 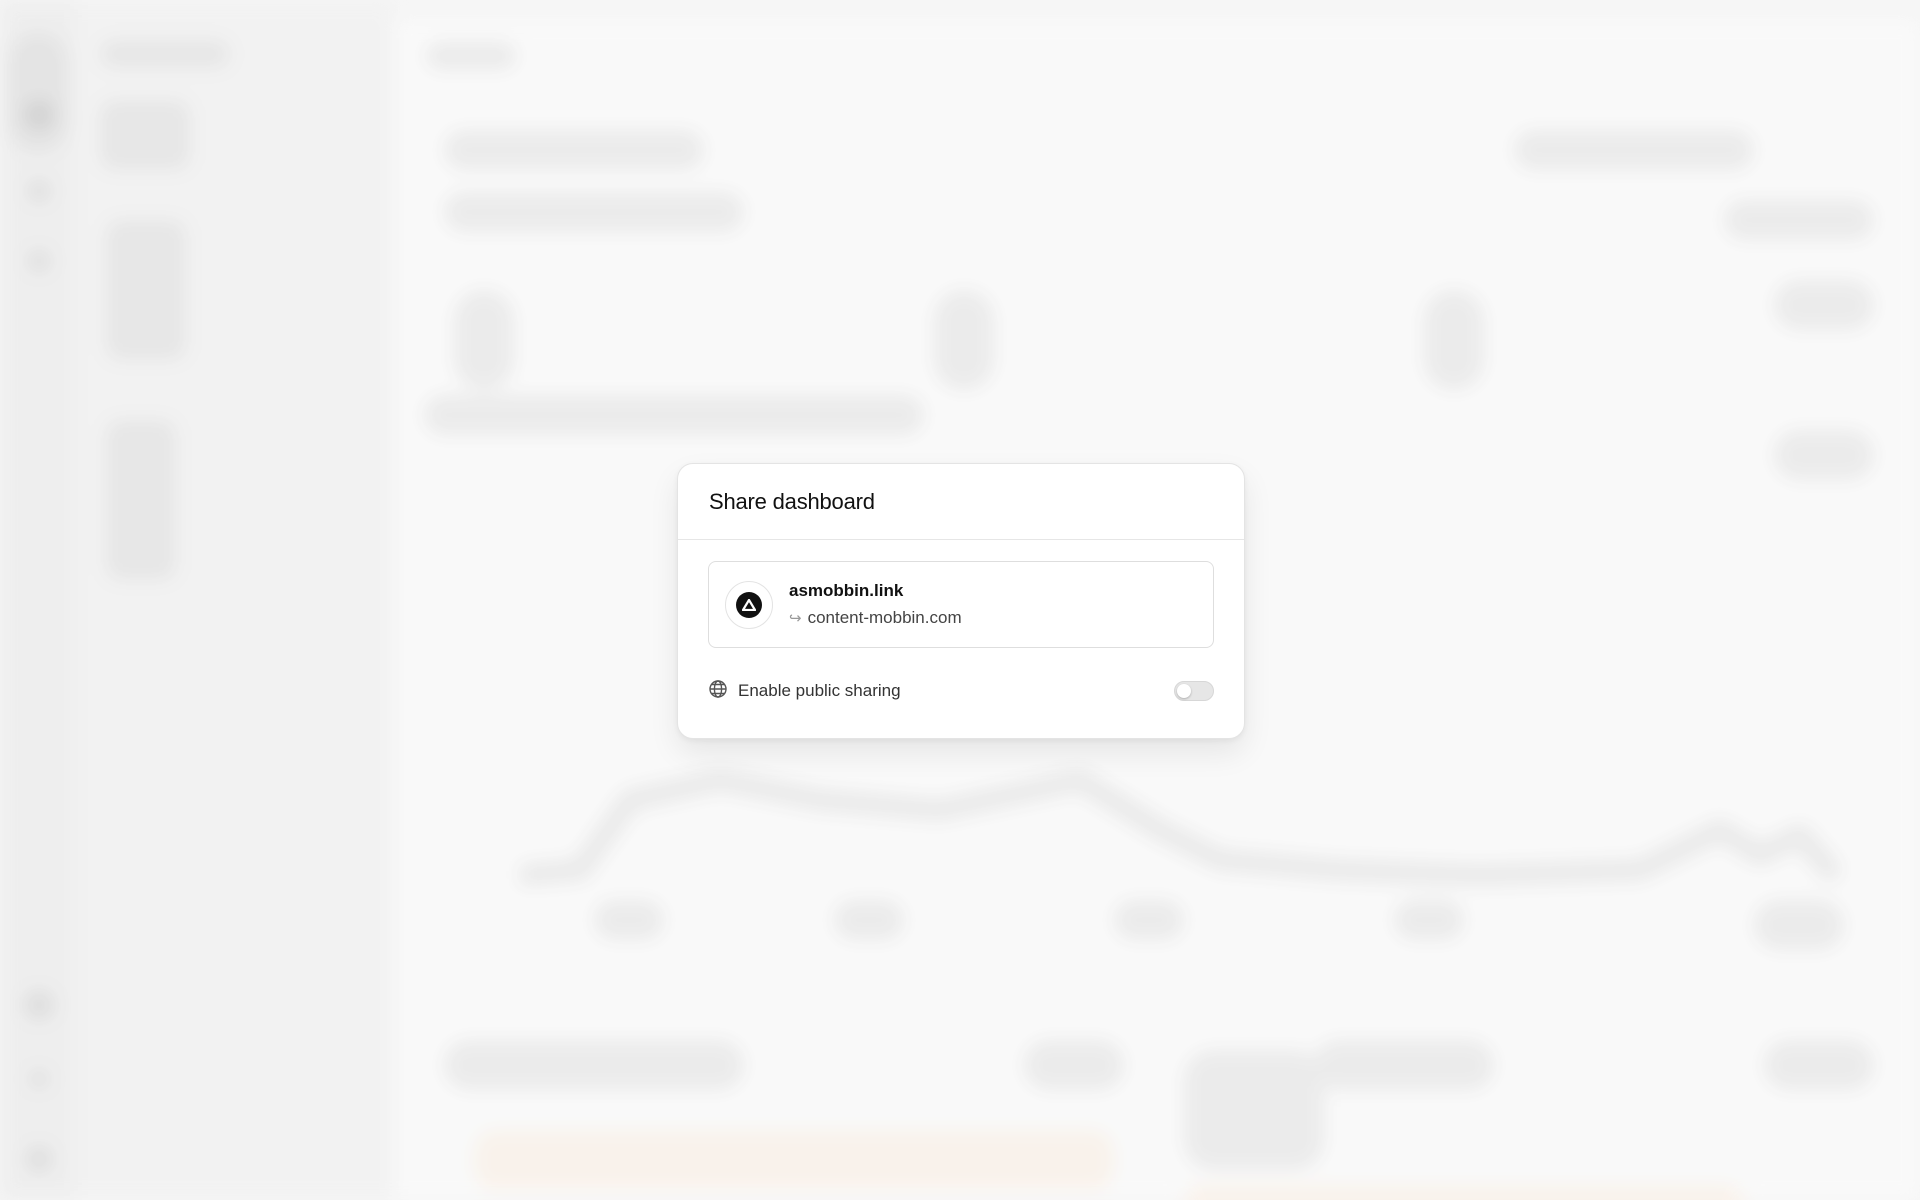 What do you see at coordinates (875, 604) in the screenshot?
I see `domain-text: asmobbin.link ↪ content-mobbin.com` at bounding box center [875, 604].